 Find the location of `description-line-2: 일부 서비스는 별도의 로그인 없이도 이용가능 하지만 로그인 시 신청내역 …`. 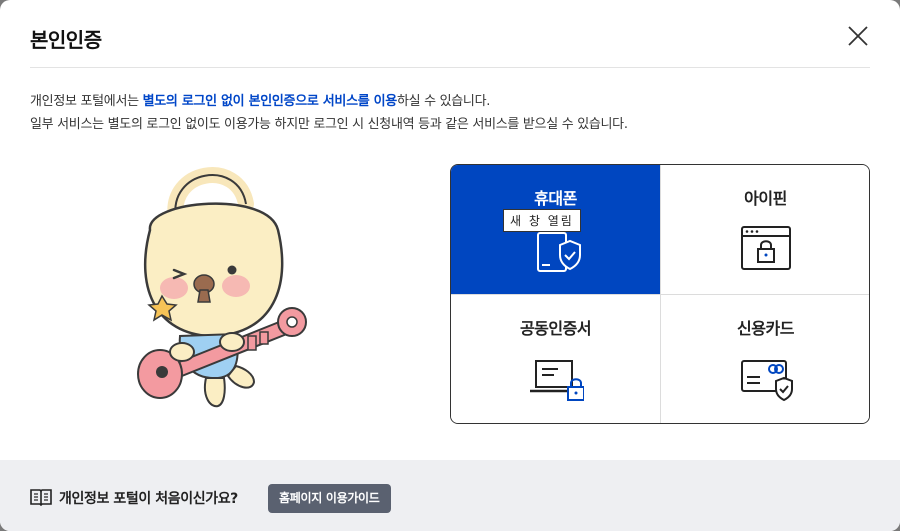

description-line-2: 일부 서비스는 별도의 로그인 없이도 이용가능 하지만 로그인 시 신청내역 … is located at coordinates (329, 124).